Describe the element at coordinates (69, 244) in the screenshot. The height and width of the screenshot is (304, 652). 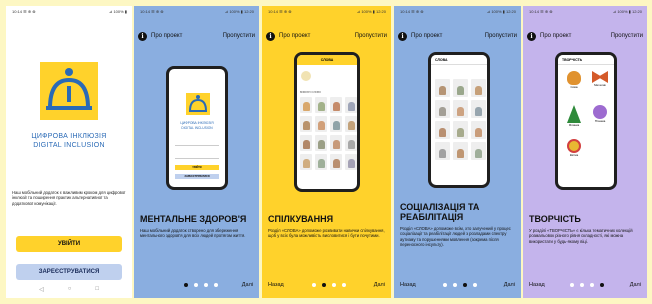
I see `login-button: УВІЙТИ` at that location.